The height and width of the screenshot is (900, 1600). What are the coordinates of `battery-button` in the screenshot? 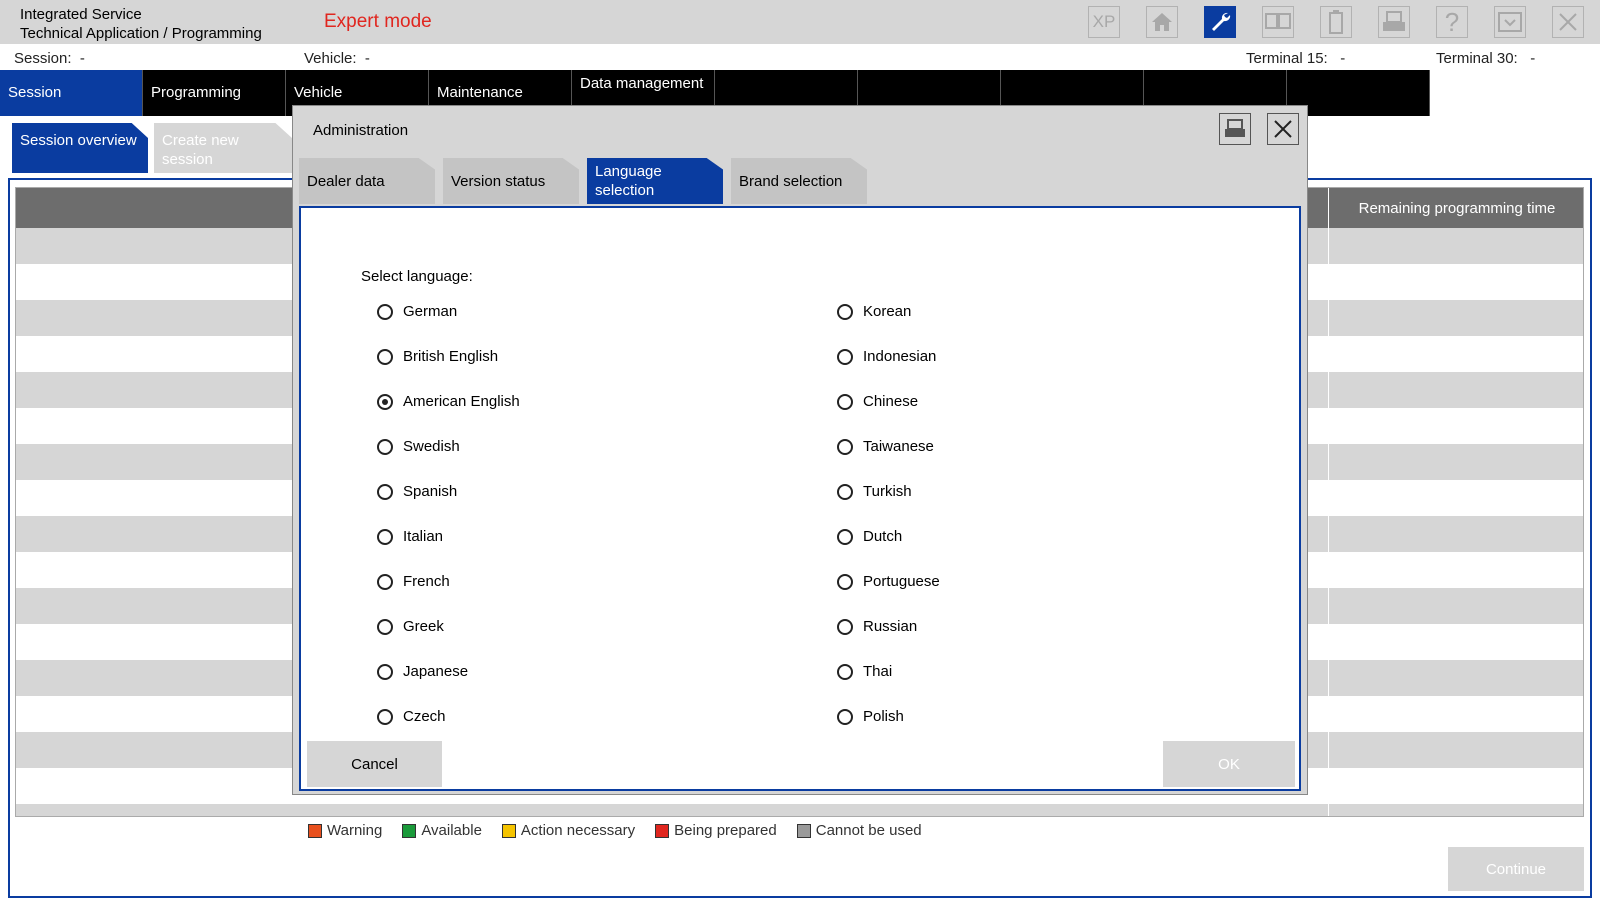 It's located at (1336, 22).